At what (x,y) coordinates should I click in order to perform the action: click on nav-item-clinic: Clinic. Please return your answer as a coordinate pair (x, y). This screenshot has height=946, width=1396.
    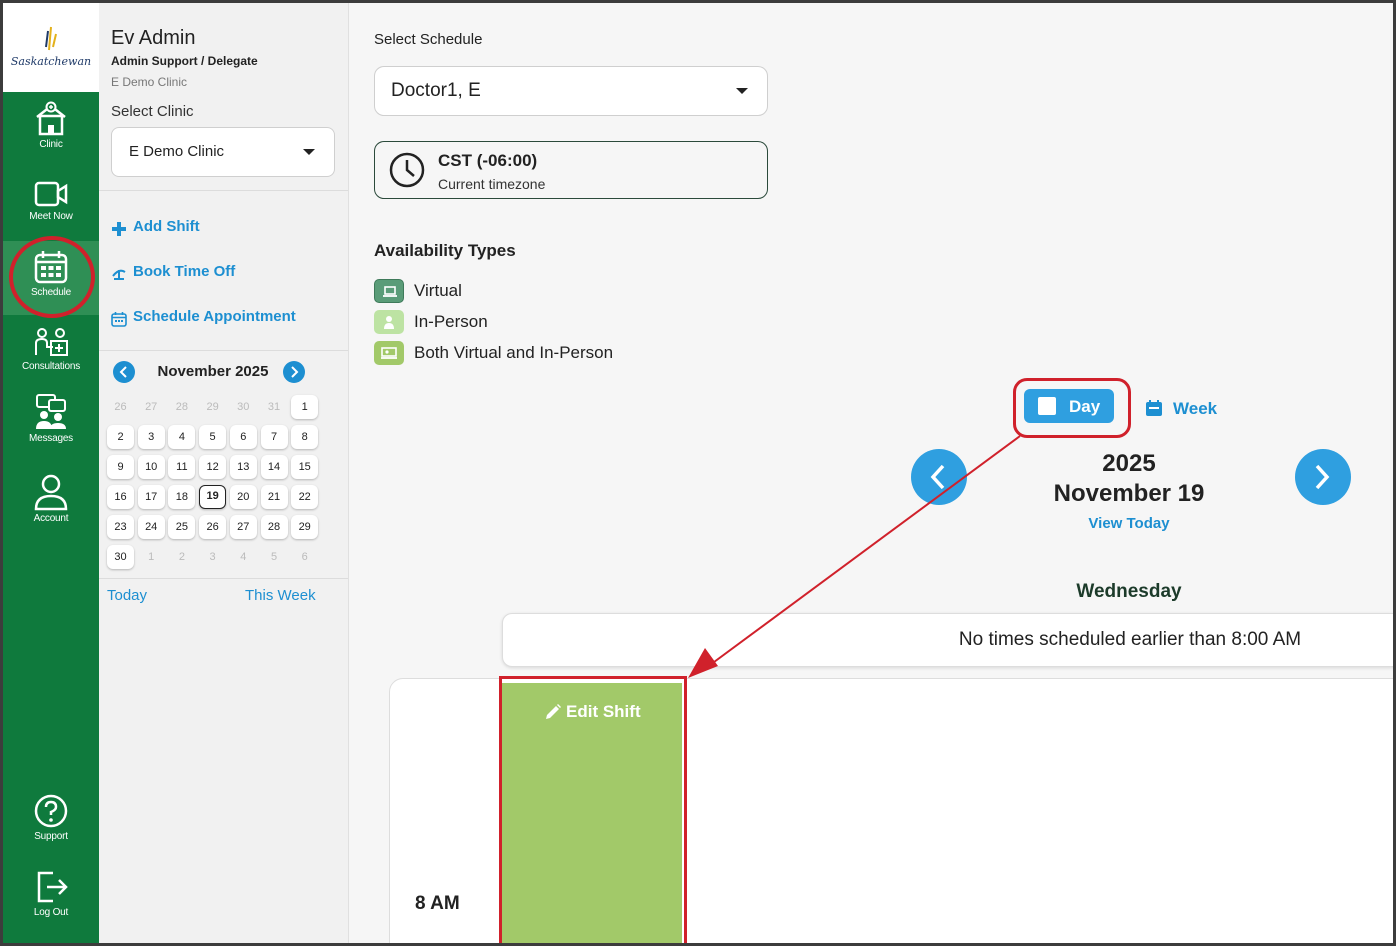
    Looking at the image, I should click on (51, 137).